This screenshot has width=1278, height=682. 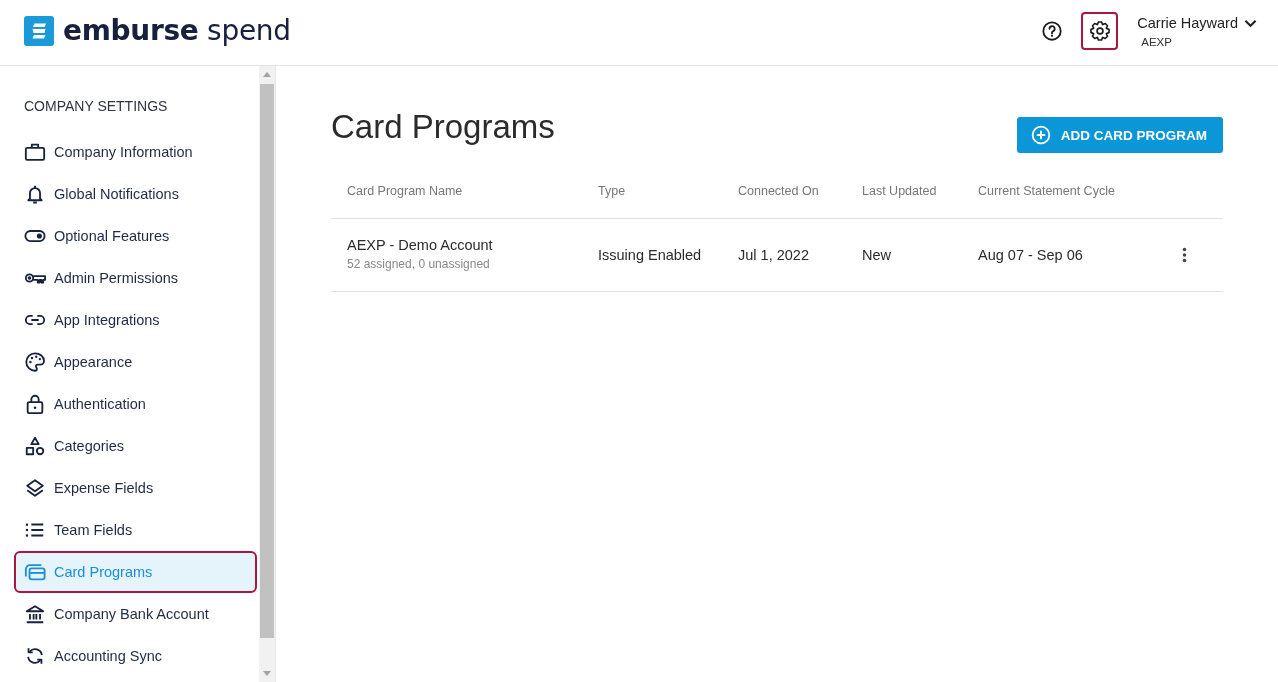 What do you see at coordinates (96, 106) in the screenshot?
I see `section-heading: COMPANY SETTINGS` at bounding box center [96, 106].